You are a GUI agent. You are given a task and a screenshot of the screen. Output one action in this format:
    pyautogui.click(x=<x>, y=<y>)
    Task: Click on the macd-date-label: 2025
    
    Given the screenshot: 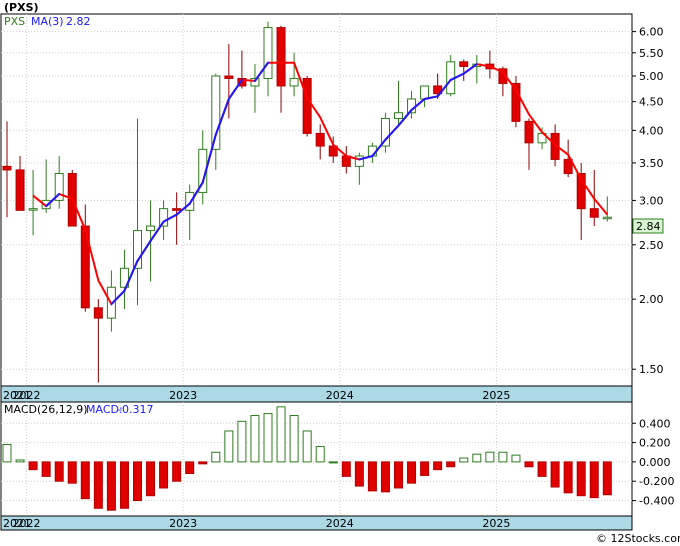 What is the action you would take?
    pyautogui.click(x=496, y=523)
    